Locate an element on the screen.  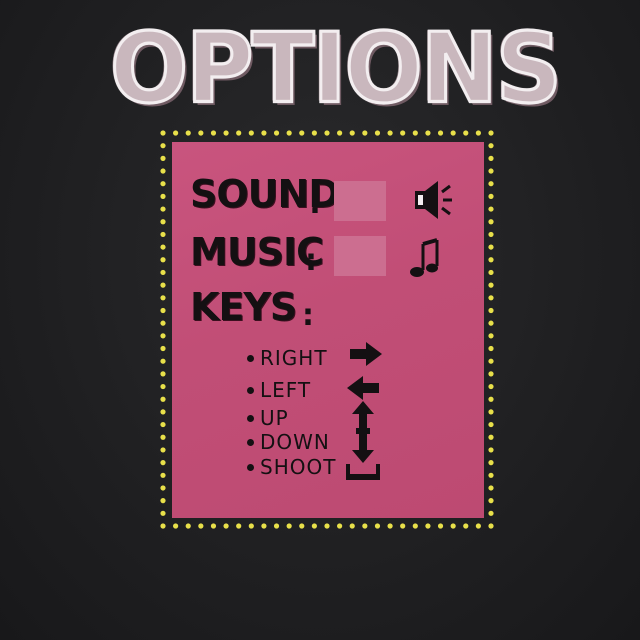
key-item-down: DOWN is located at coordinates (288, 442).